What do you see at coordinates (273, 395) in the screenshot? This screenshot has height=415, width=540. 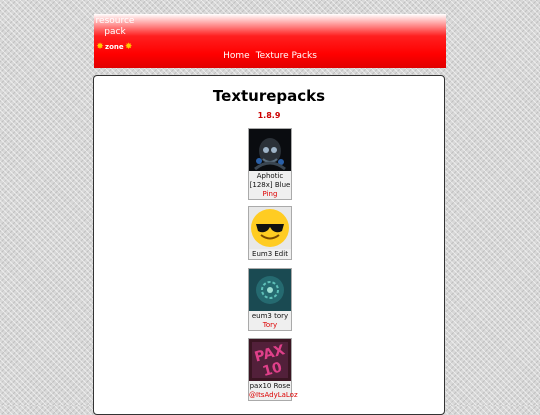 I see `pack-author: @ItsAdyLaLoz` at bounding box center [273, 395].